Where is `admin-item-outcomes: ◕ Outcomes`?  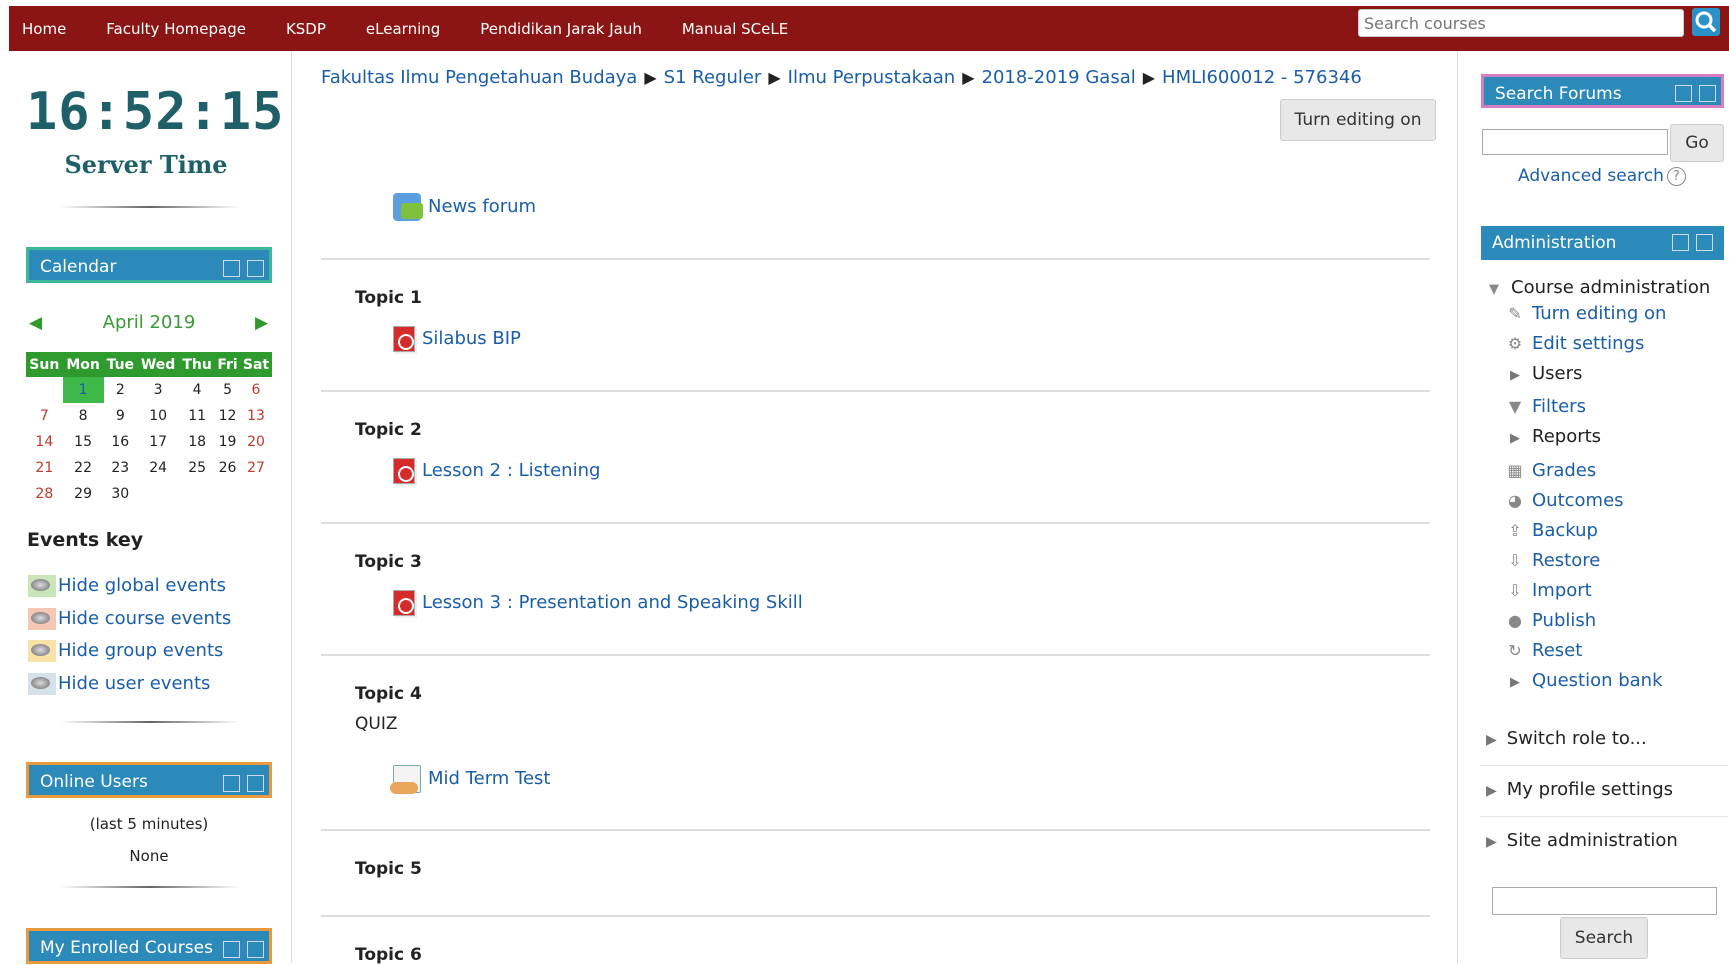 admin-item-outcomes: ◕ Outcomes is located at coordinates (1564, 504).